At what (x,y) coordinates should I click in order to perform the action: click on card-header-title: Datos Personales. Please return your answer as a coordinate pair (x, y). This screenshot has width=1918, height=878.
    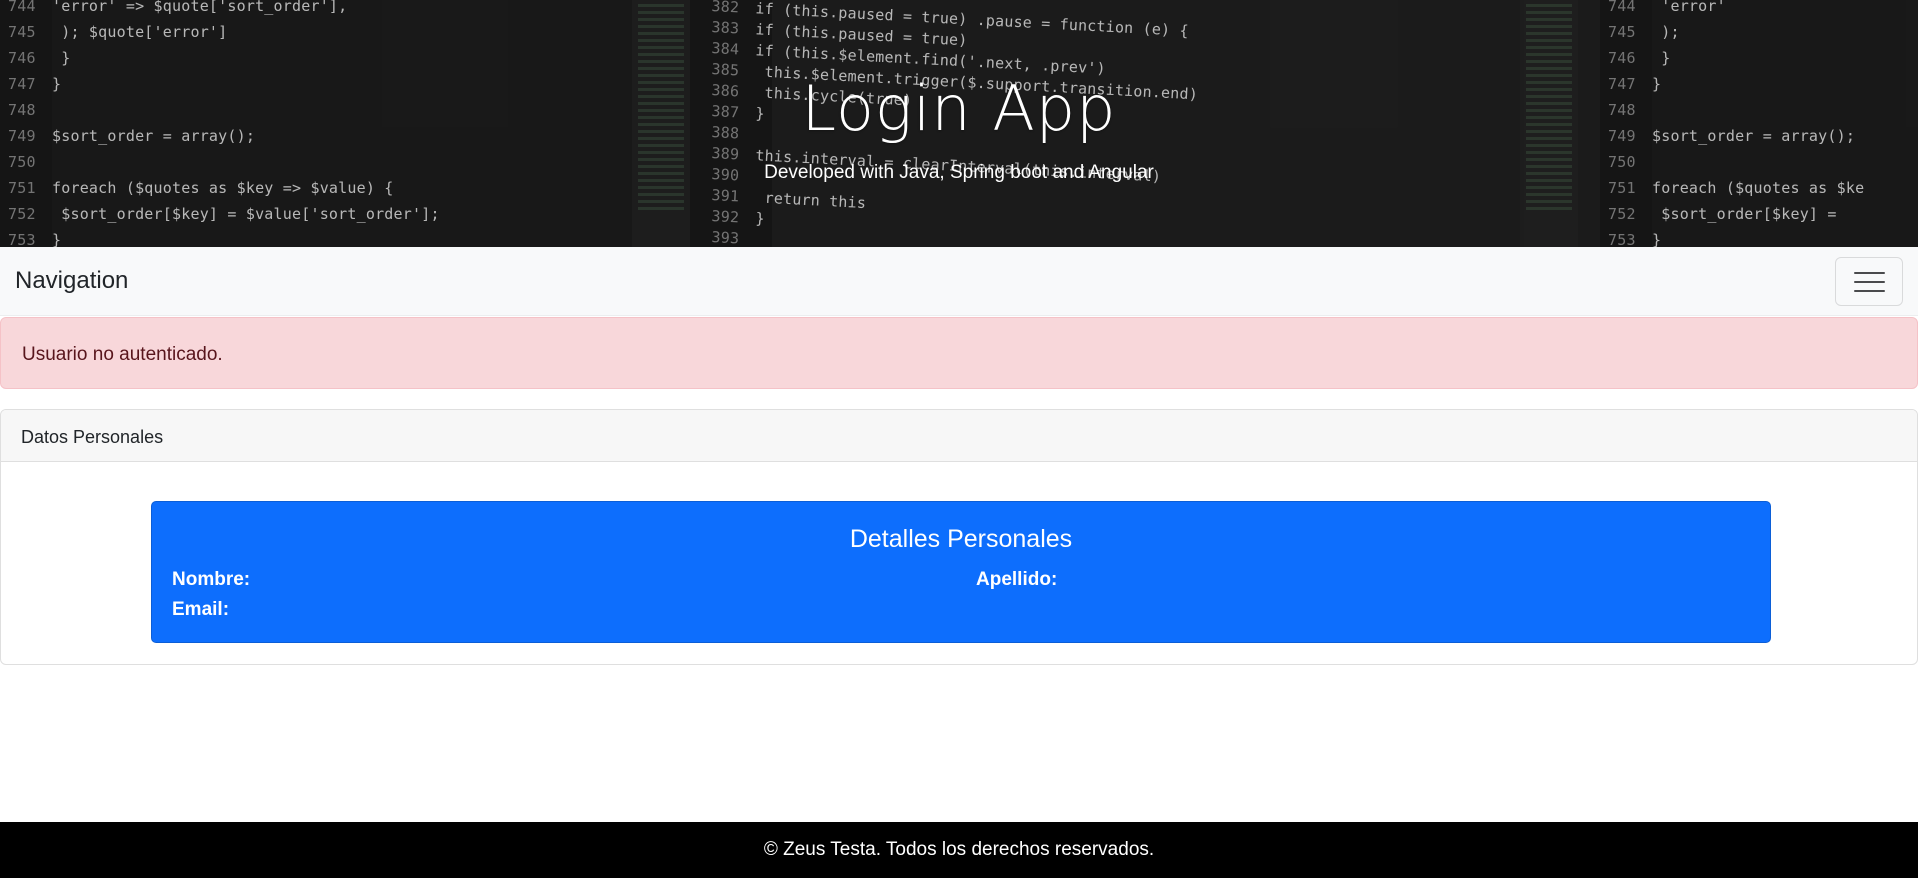
    Looking at the image, I should click on (92, 437).